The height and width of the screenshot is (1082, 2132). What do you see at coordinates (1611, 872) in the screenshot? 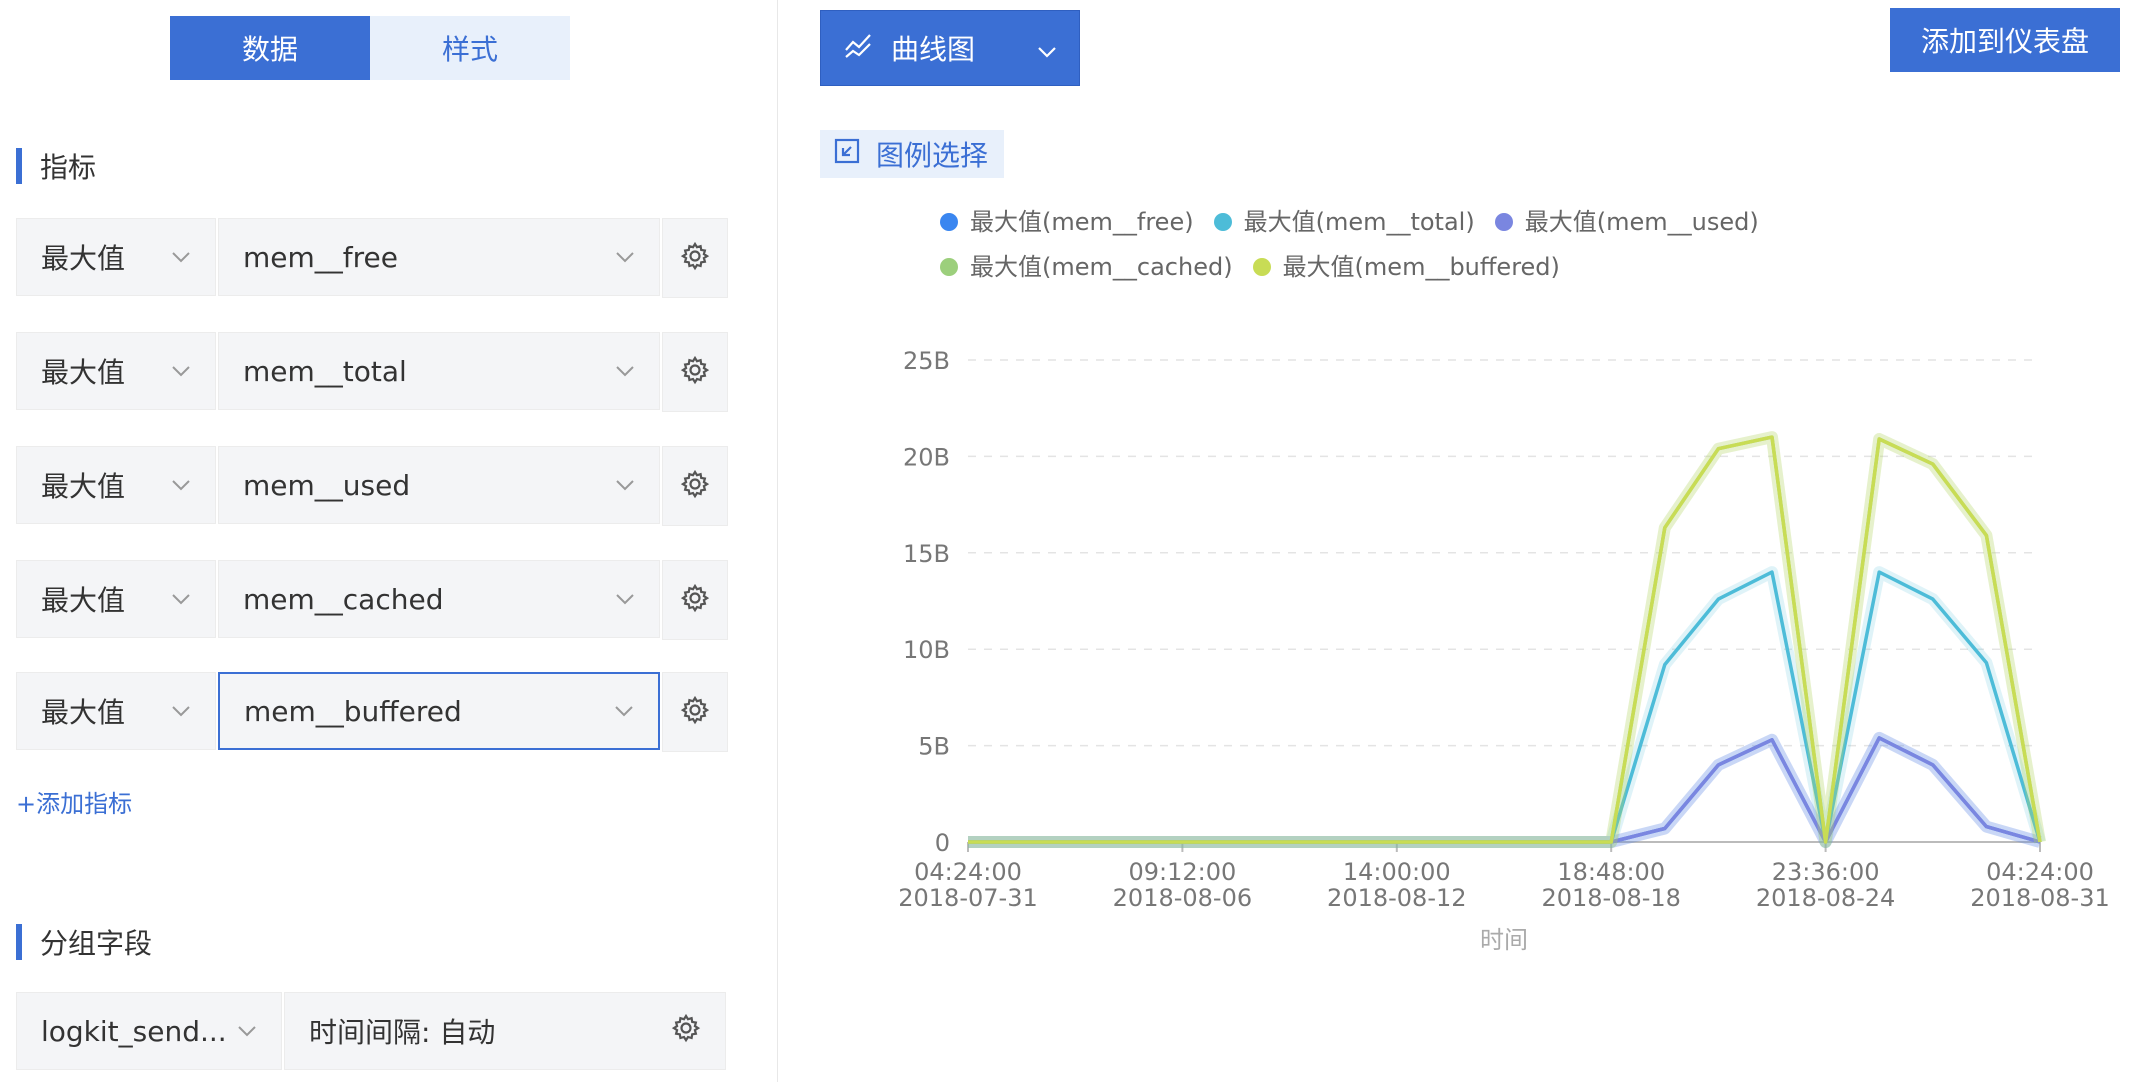
I see `x-tick-time-label: 18:48:00` at bounding box center [1611, 872].